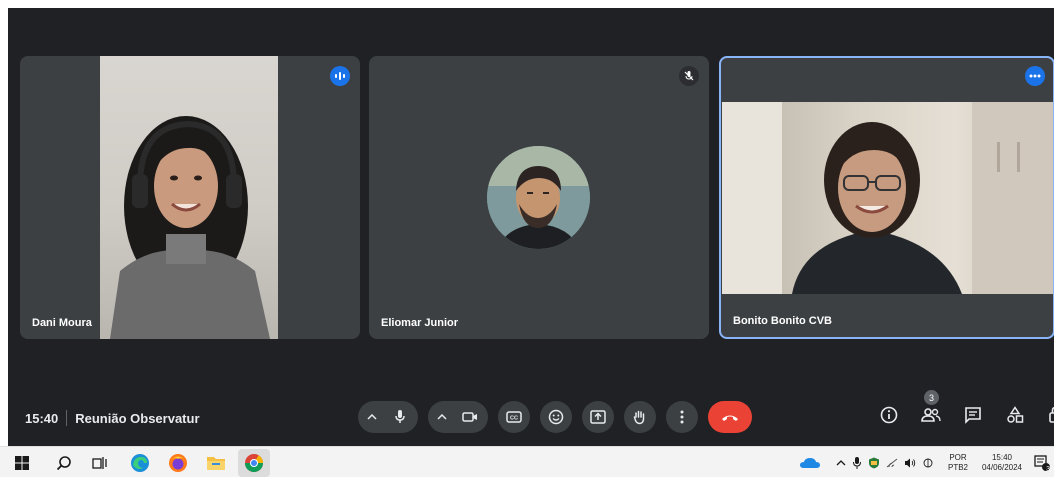  I want to click on language-bottom: PTB2, so click(957, 467).